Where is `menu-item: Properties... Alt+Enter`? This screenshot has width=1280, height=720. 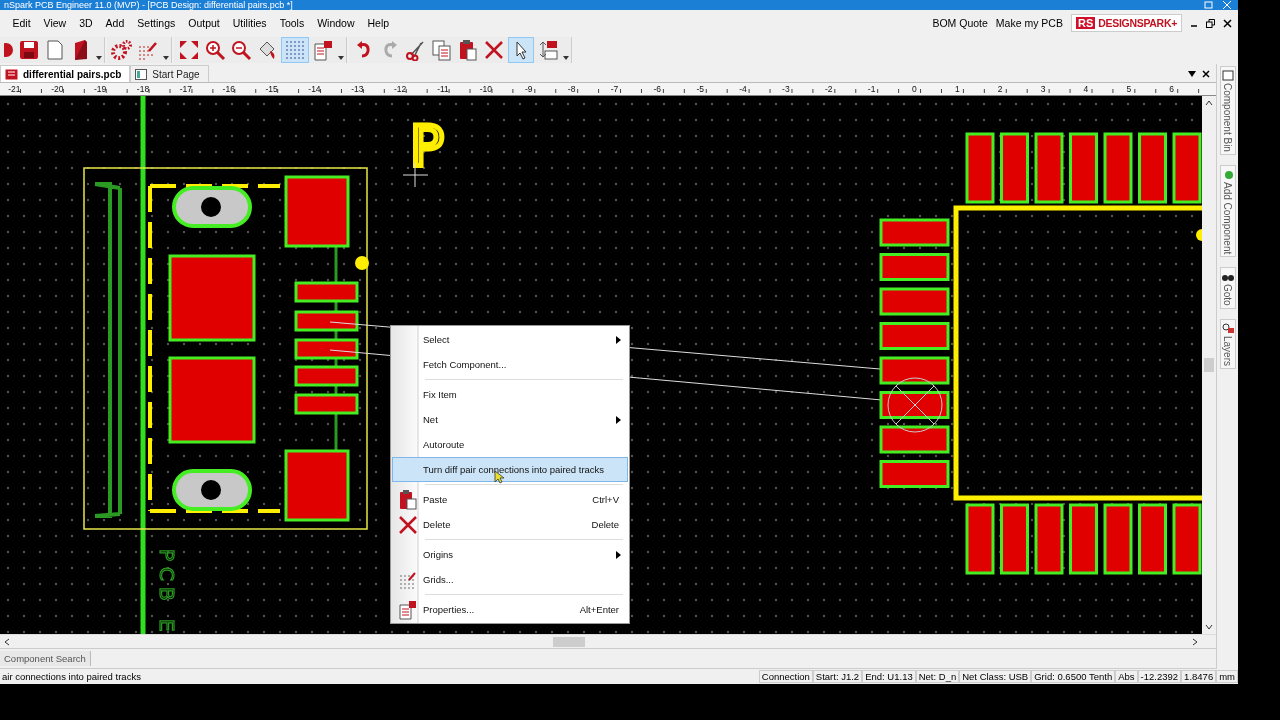
menu-item: Properties... Alt+Enter is located at coordinates (510, 610).